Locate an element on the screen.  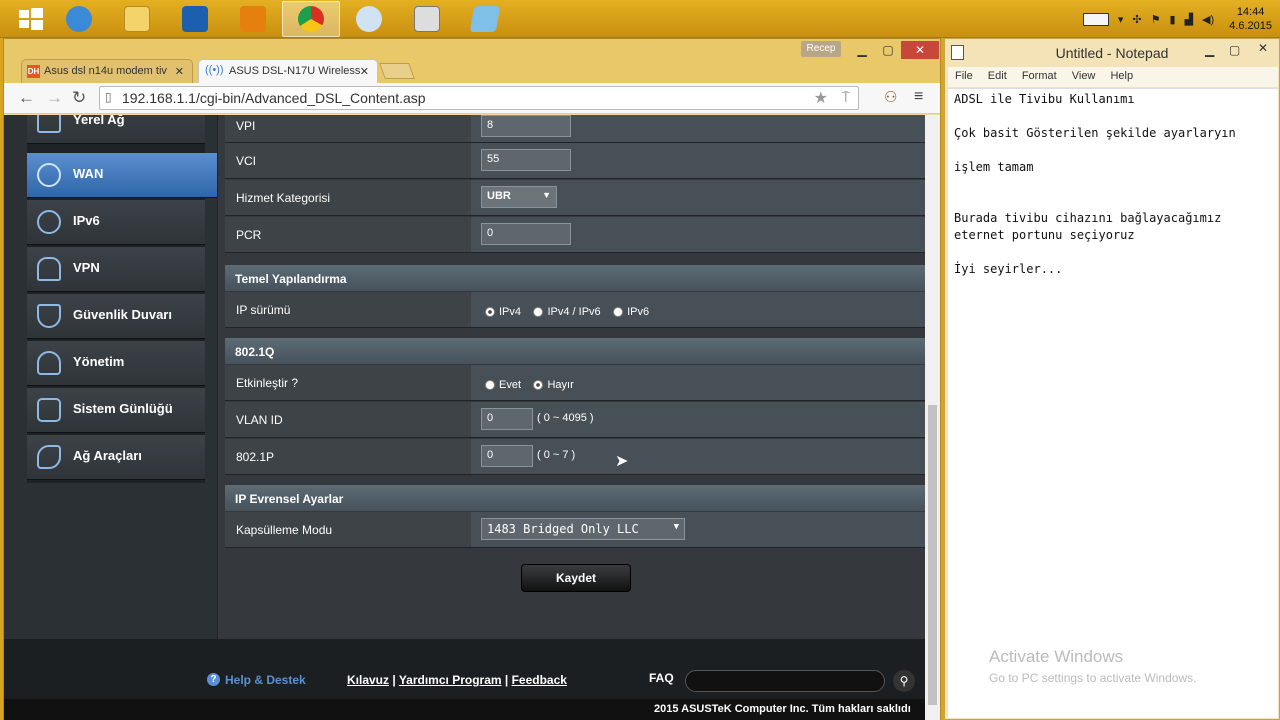
taskbar-lync-button is located at coordinates (195, 19).